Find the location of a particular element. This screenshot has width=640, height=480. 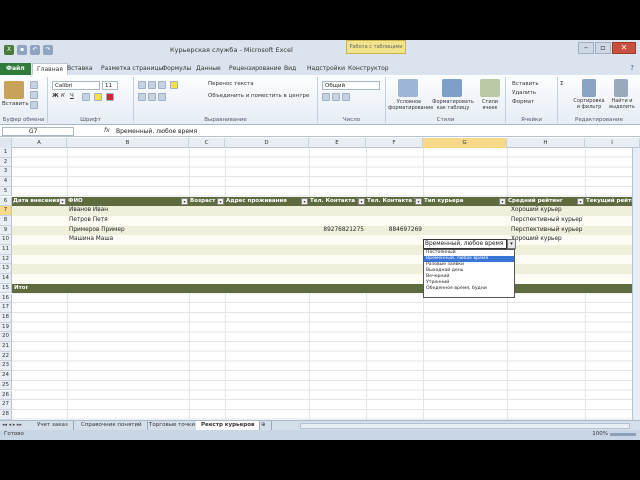

cell-fio: Иванов Иван is located at coordinates (88, 211).